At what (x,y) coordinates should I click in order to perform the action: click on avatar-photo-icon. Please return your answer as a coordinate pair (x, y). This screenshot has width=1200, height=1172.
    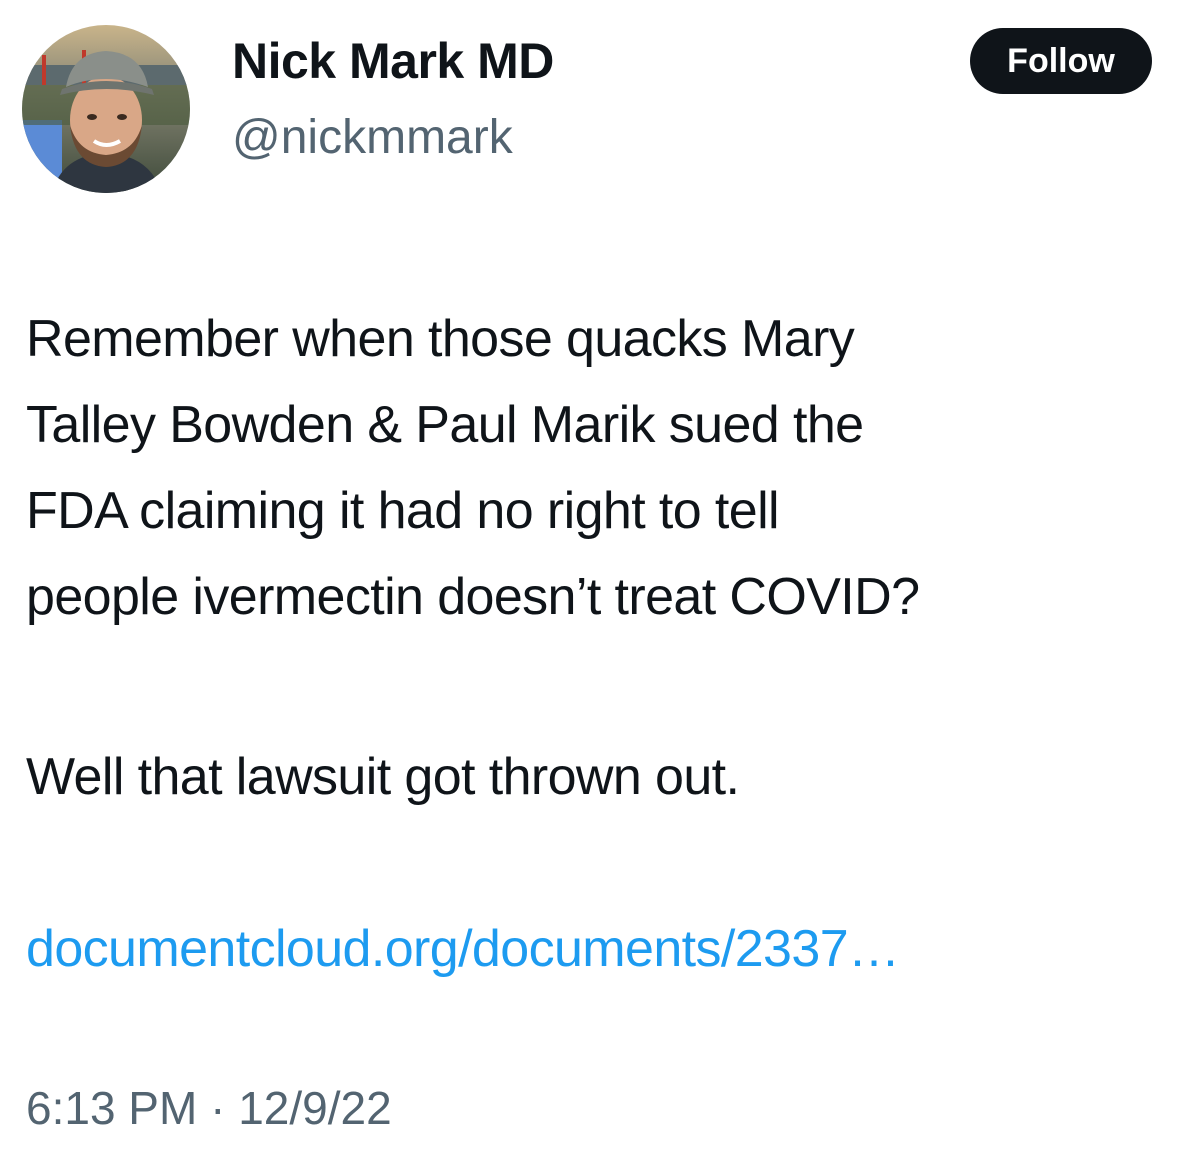
    Looking at the image, I should click on (106, 109).